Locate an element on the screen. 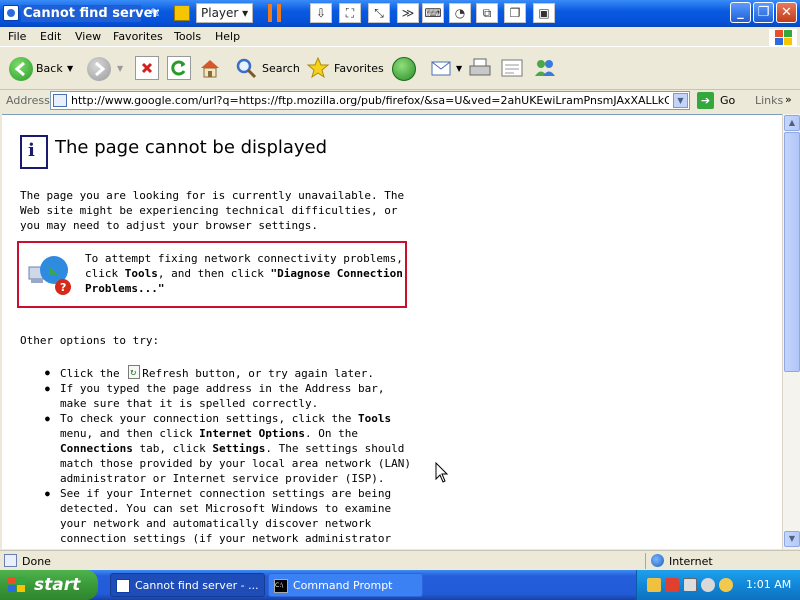  edit-icon is located at coordinates (512, 68).